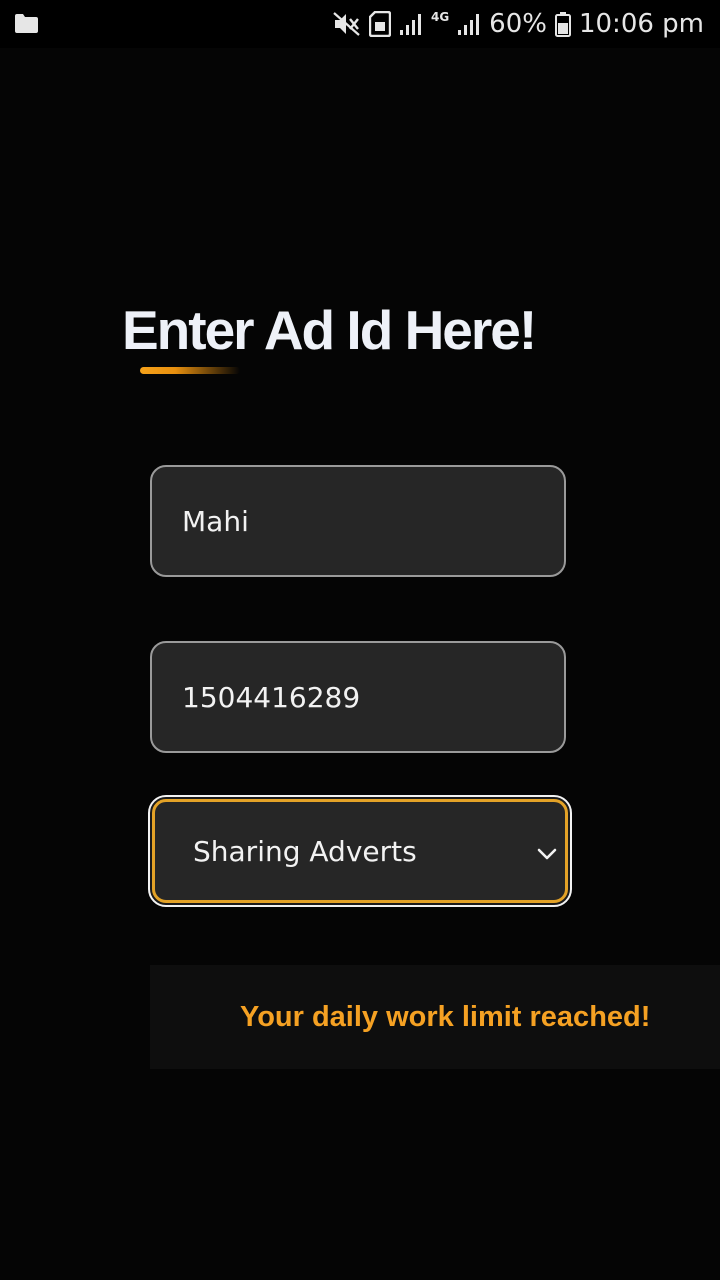 The width and height of the screenshot is (720, 1280). What do you see at coordinates (329, 330) in the screenshot?
I see `page-title: Enter Ad Id Here!` at bounding box center [329, 330].